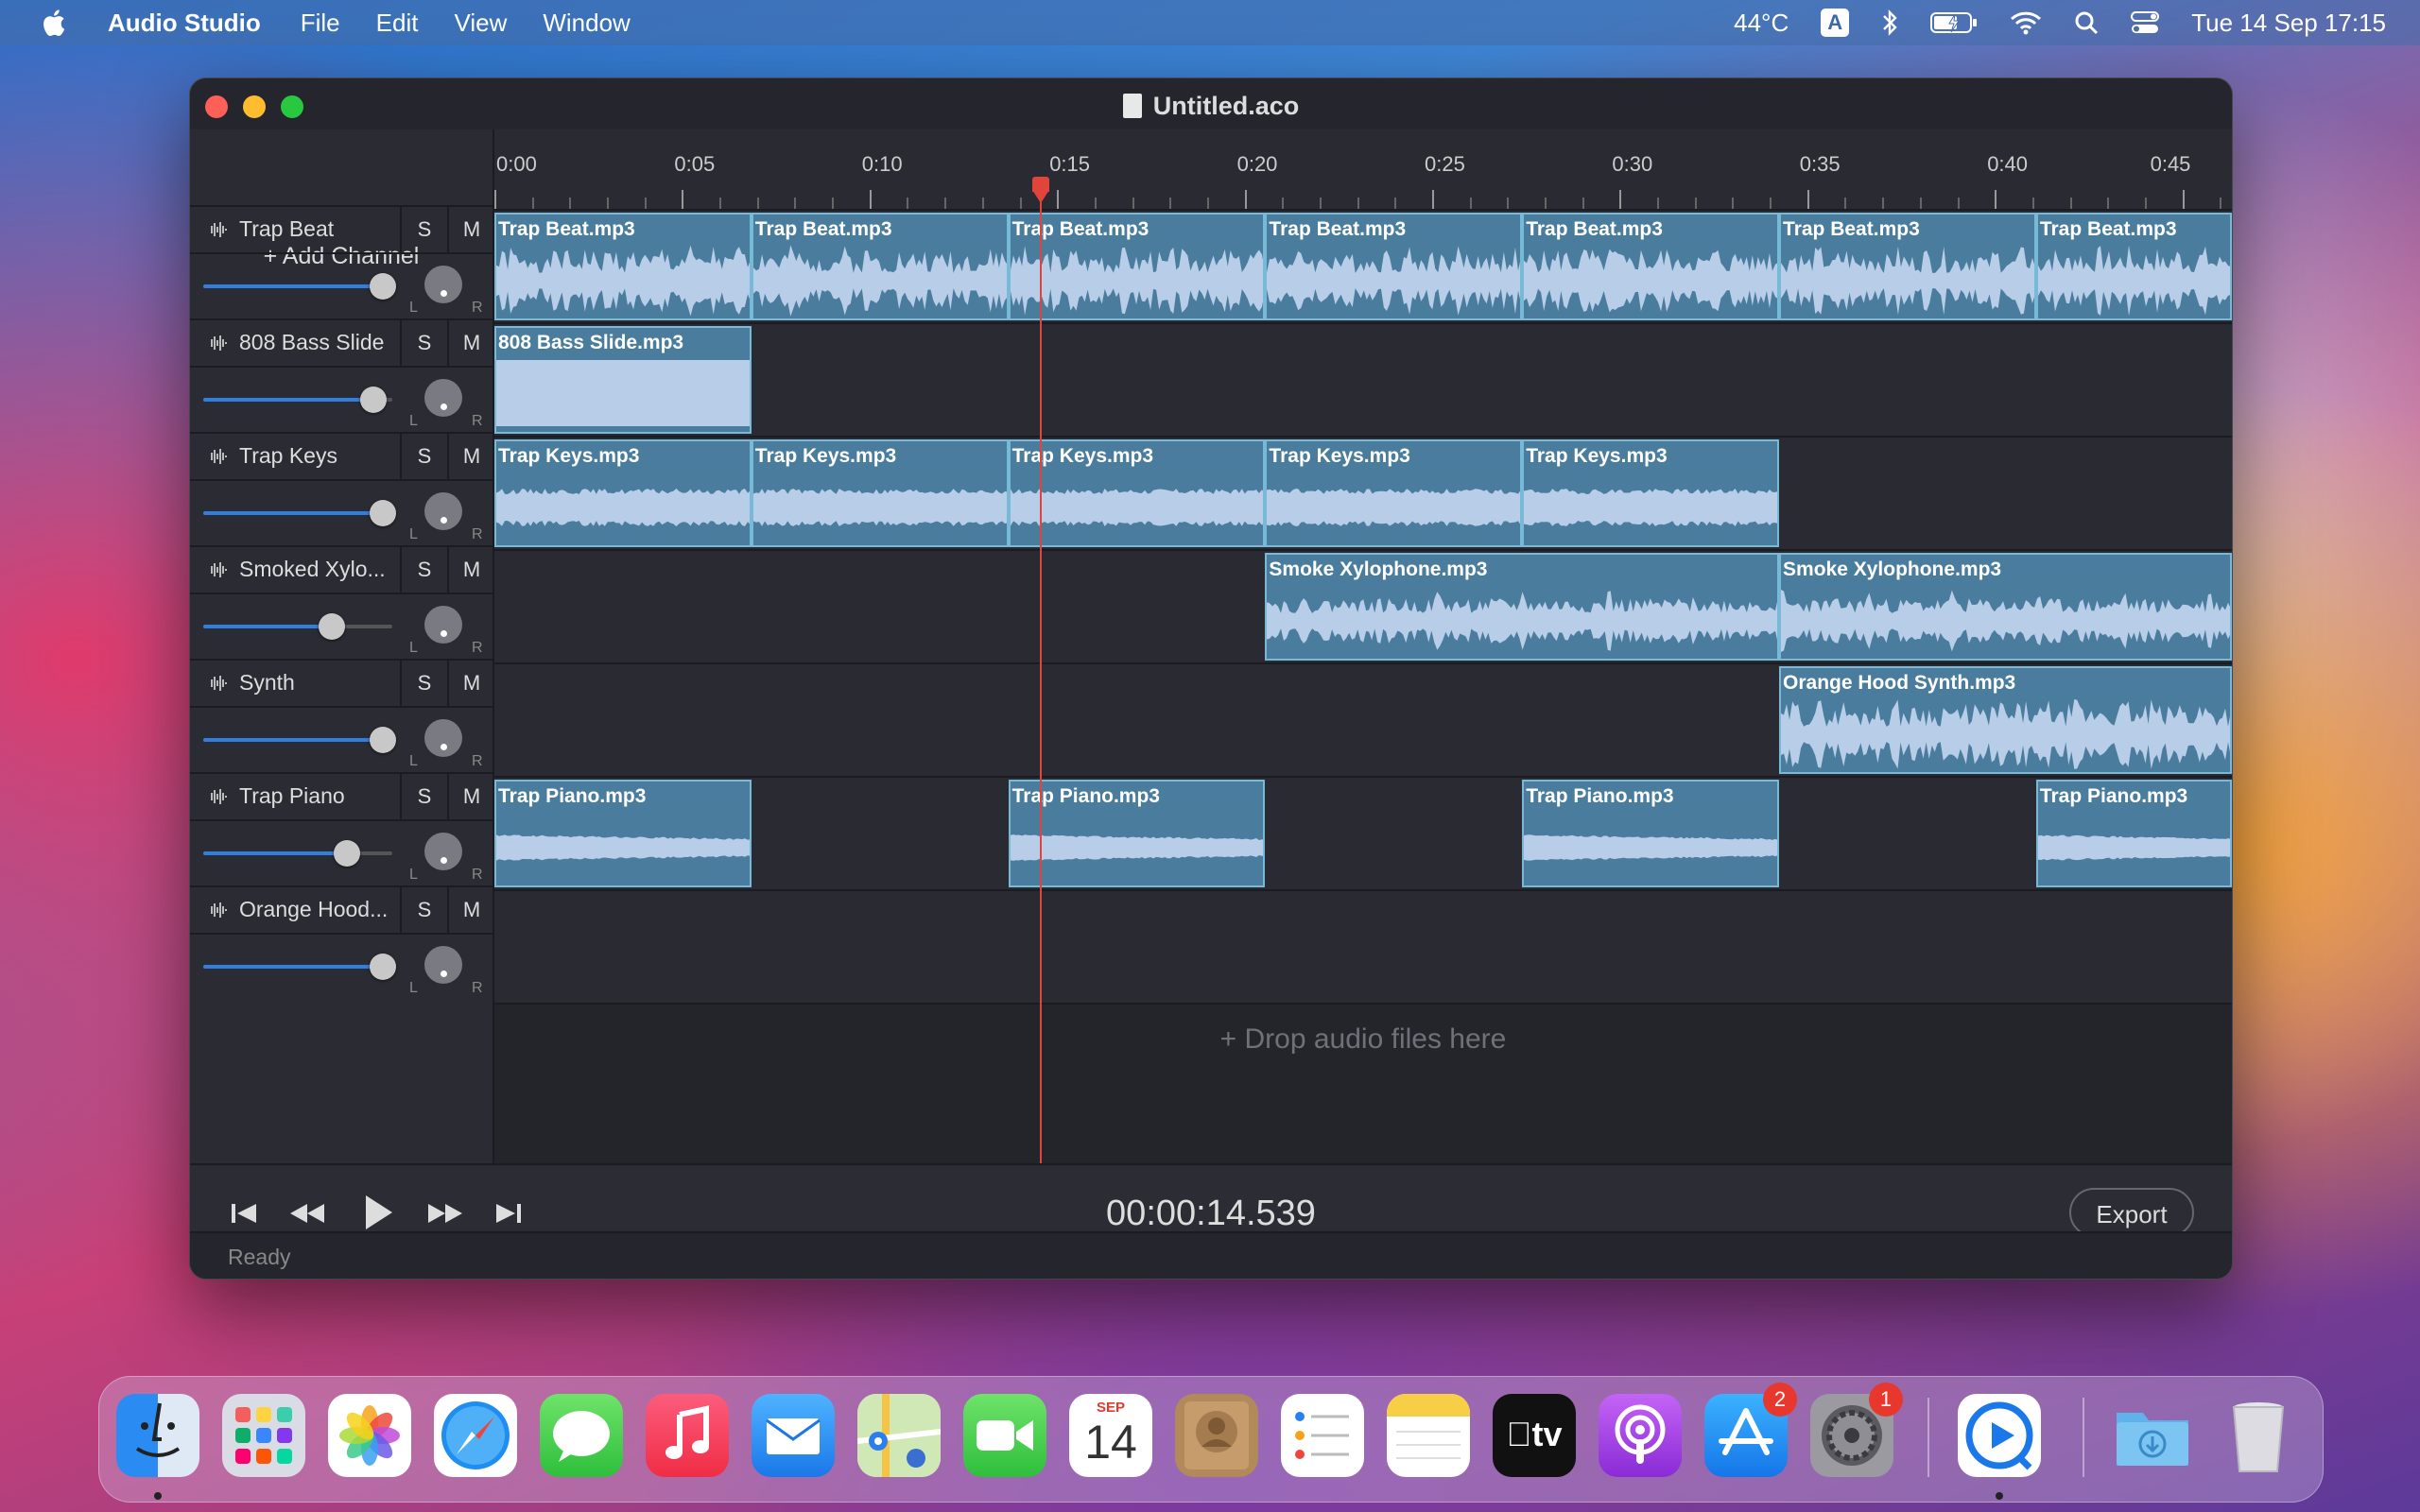 The image size is (2420, 1512). Describe the element at coordinates (2086, 22) in the screenshot. I see `spotlight-search-icon` at that location.